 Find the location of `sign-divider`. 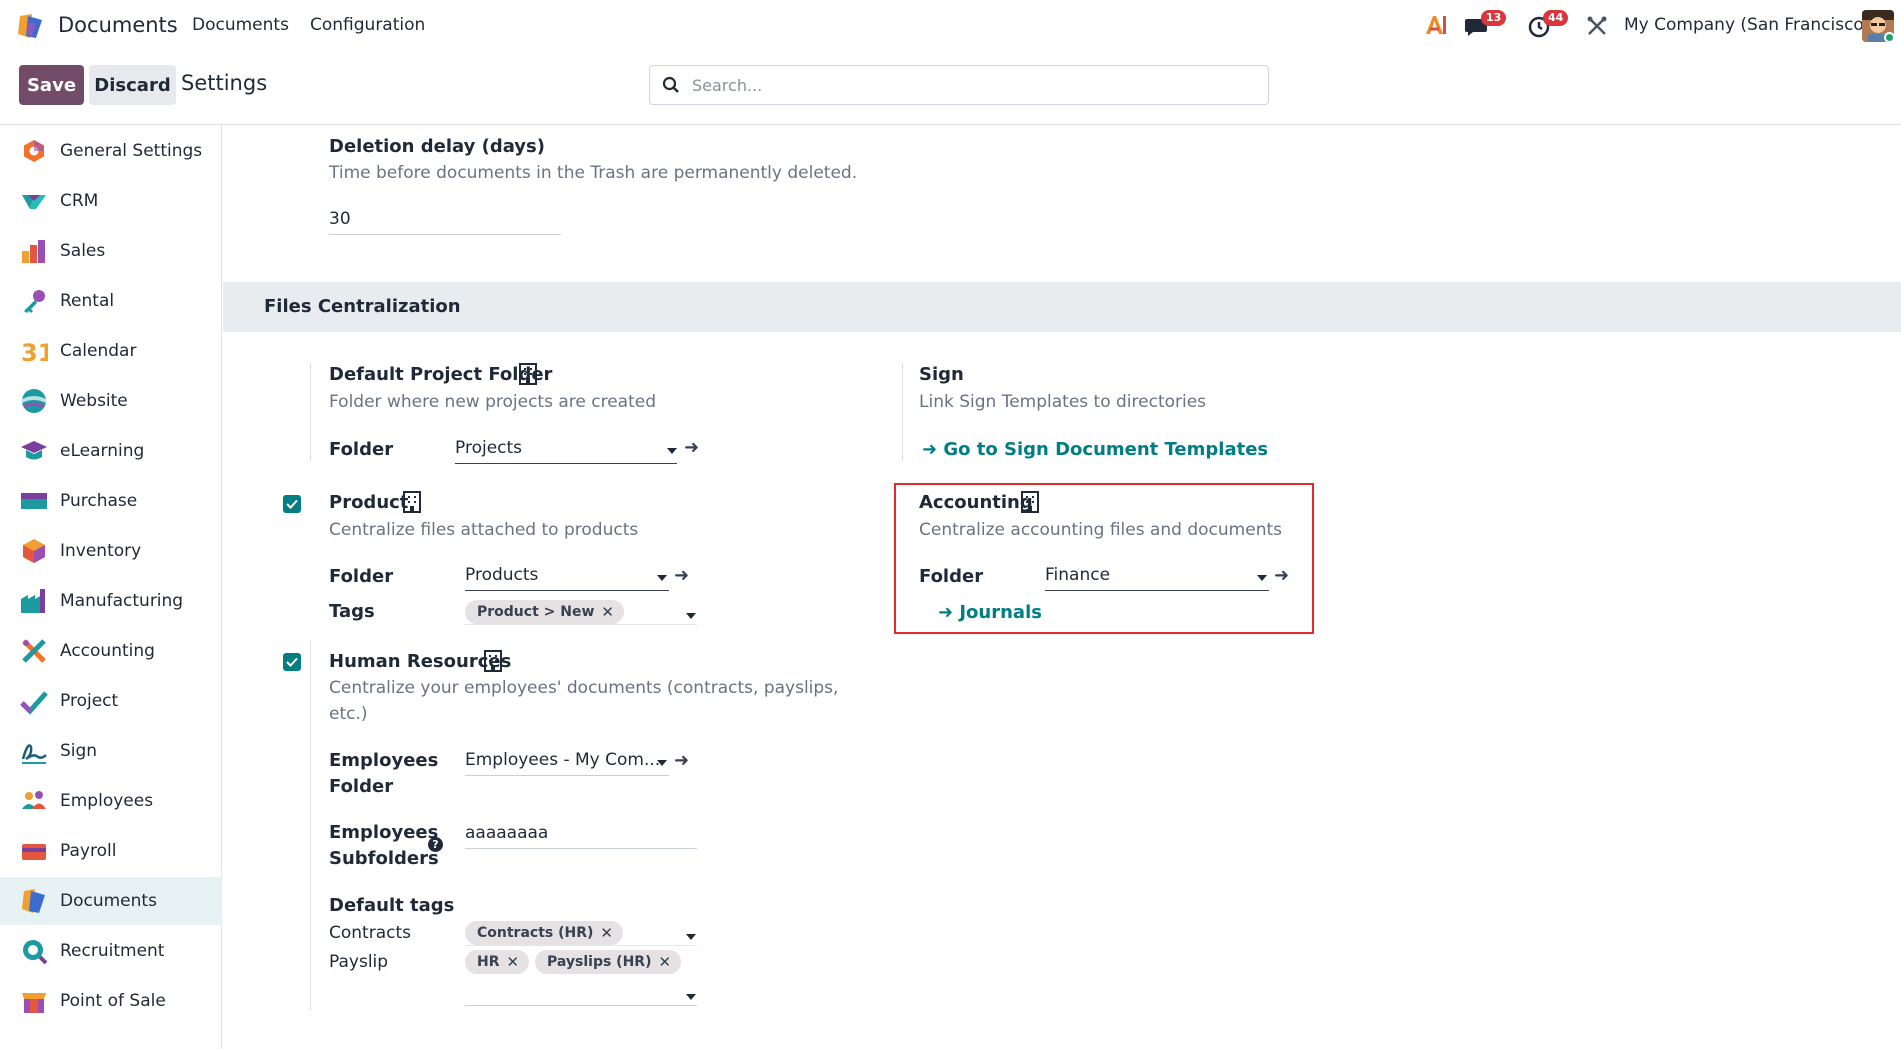

sign-divider is located at coordinates (902, 412).